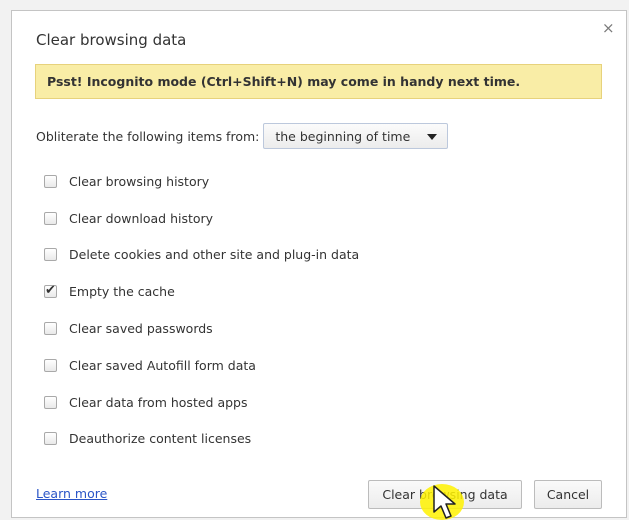  I want to click on option-clear-download-history: Clear download history, so click(201, 218).